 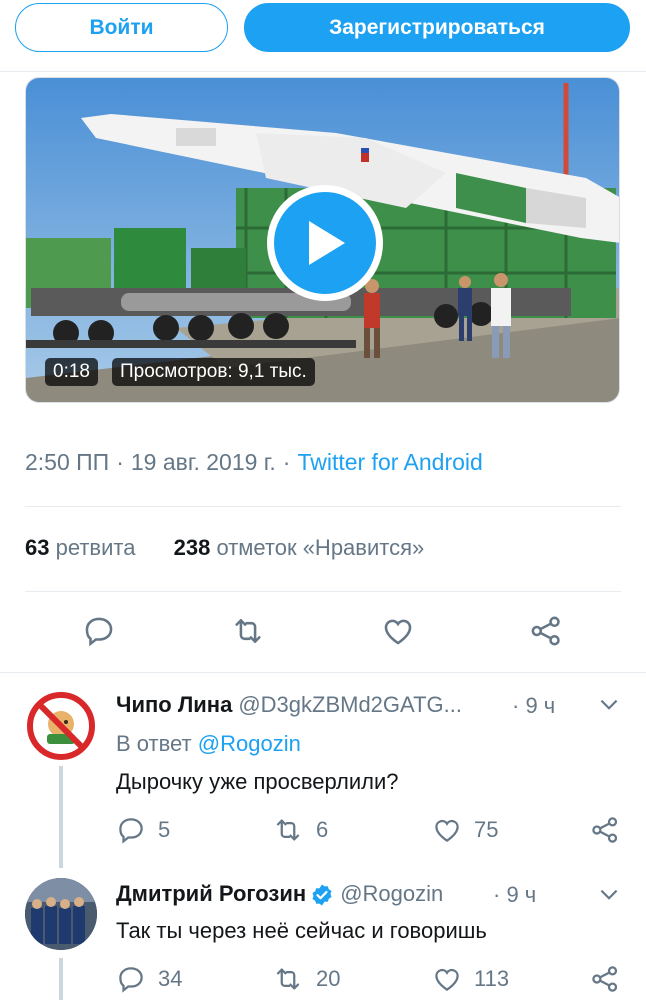 What do you see at coordinates (437, 27) in the screenshot?
I see `signup-button: Зарегистрироваться` at bounding box center [437, 27].